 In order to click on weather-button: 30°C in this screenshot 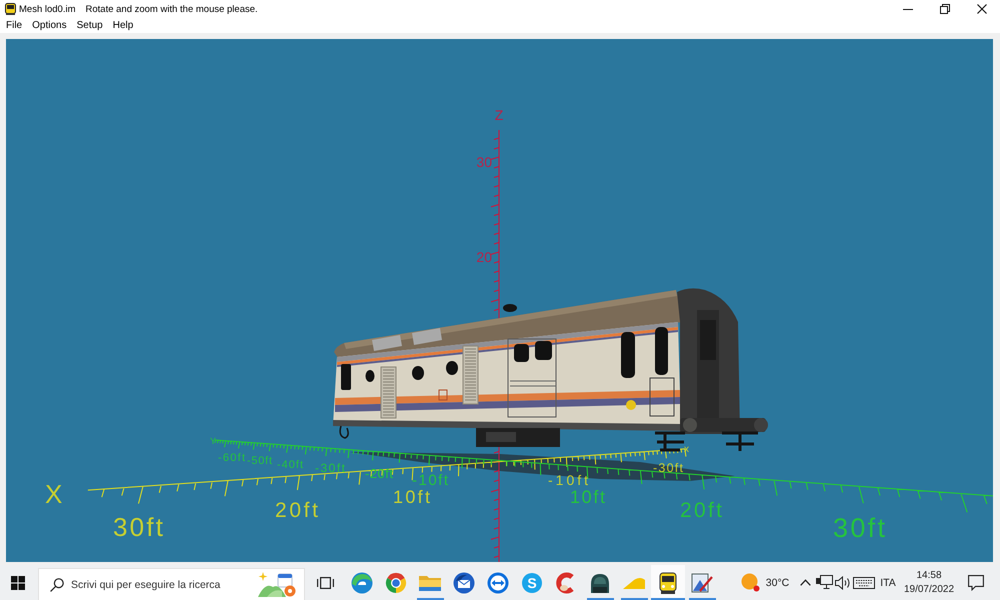, I will do `click(765, 582)`.